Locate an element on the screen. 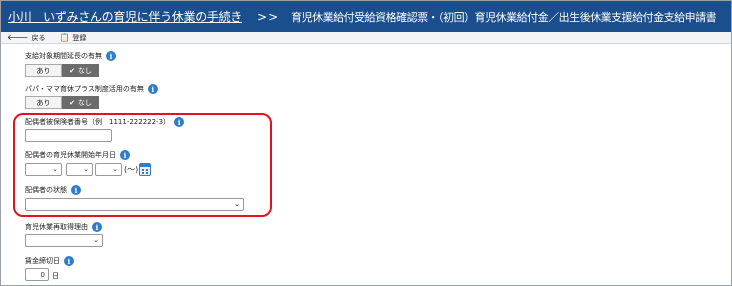  wage-cutoff-unit: 日 is located at coordinates (55, 276).